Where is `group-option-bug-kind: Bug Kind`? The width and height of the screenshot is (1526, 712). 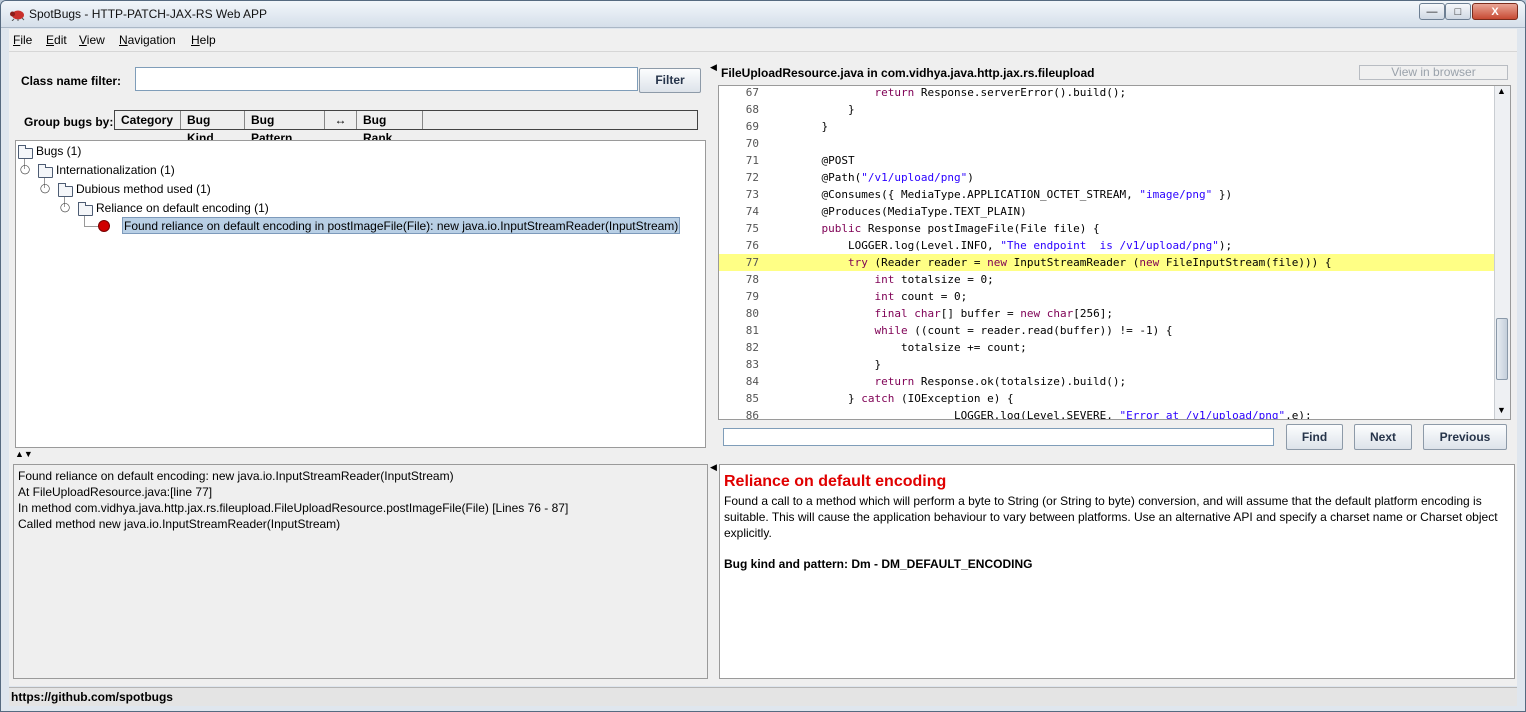 group-option-bug-kind: Bug Kind is located at coordinates (213, 128).